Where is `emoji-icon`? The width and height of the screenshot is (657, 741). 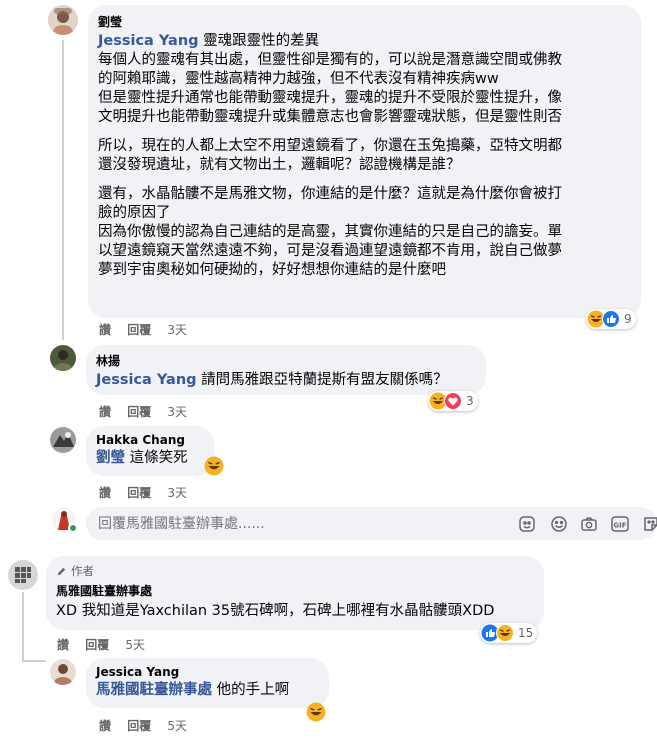
emoji-icon is located at coordinates (559, 526).